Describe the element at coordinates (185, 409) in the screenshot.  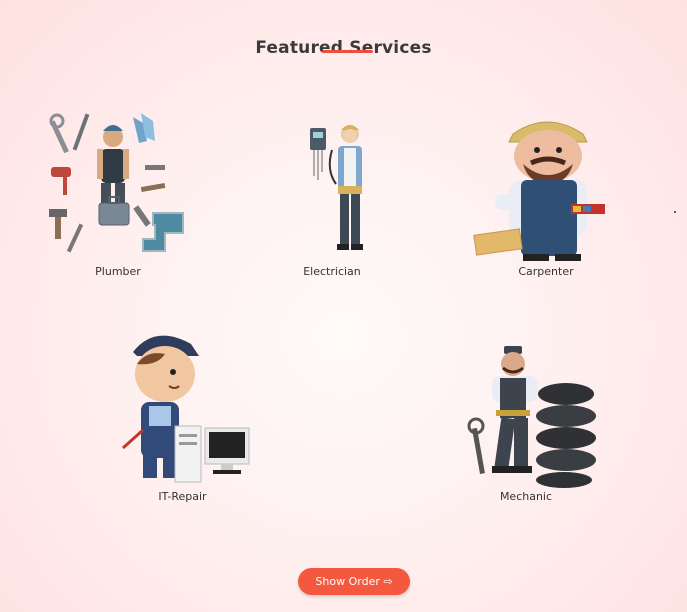
I see `it-repair-icon` at that location.